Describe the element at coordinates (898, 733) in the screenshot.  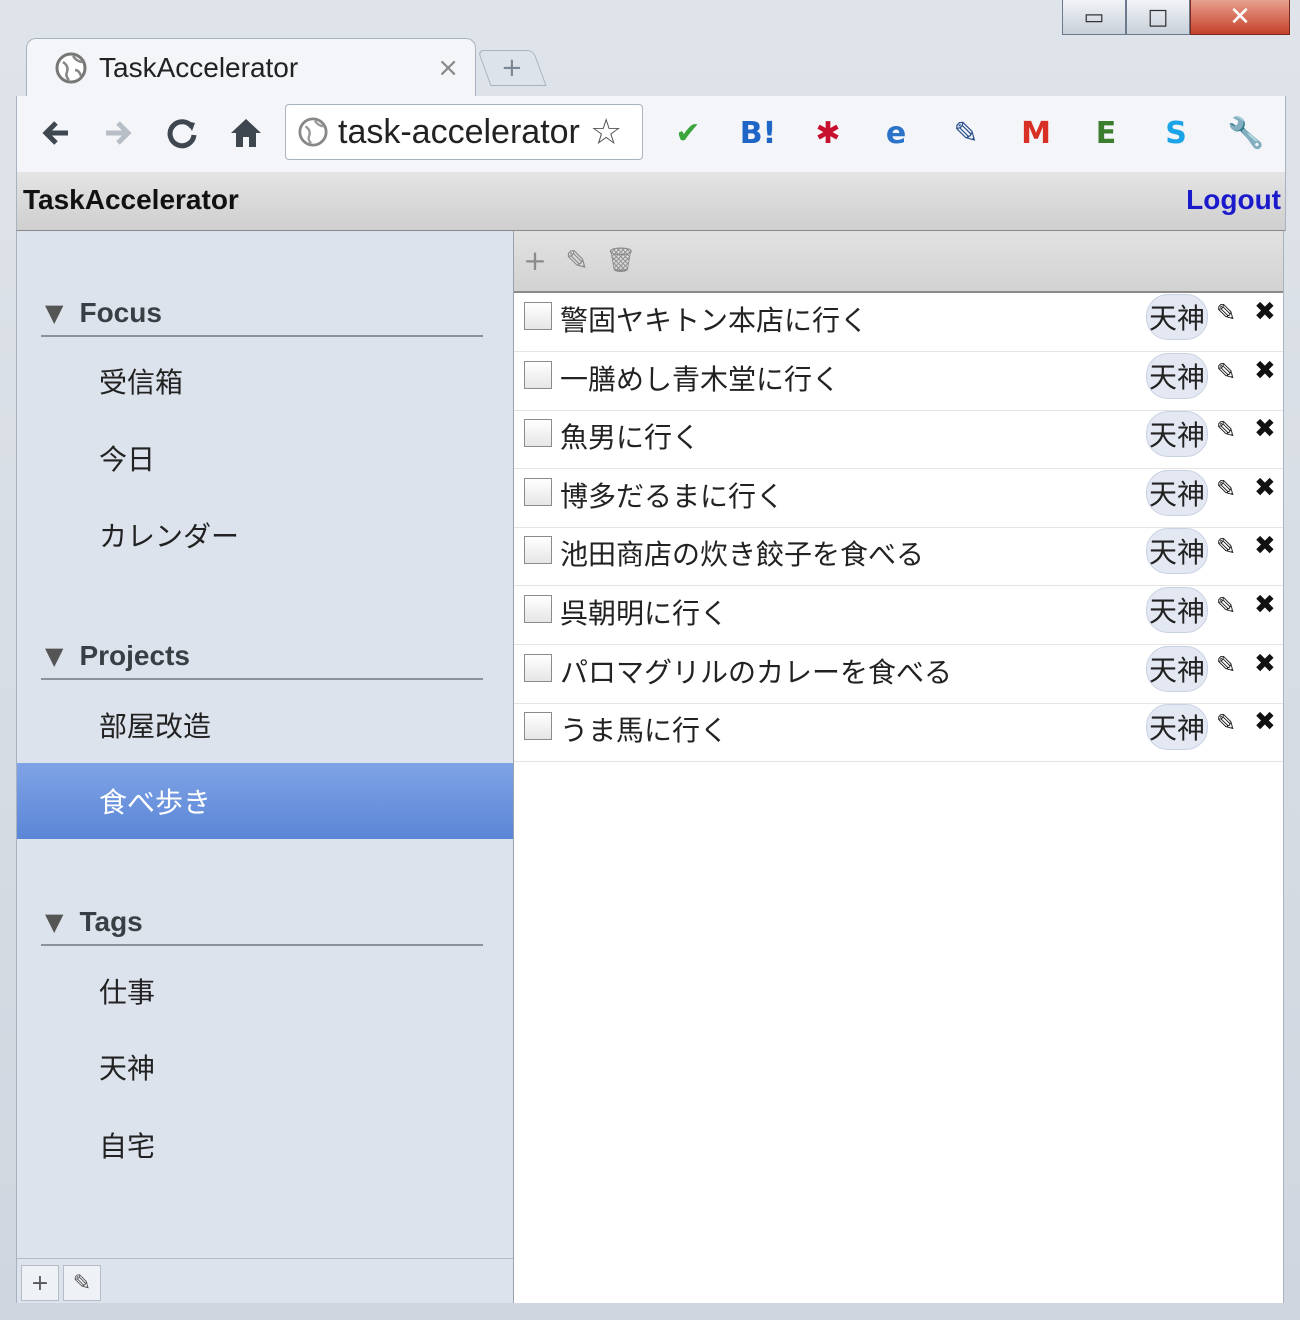
I see `task-row: うま馬に行く 天神 ✎ ✖` at that location.